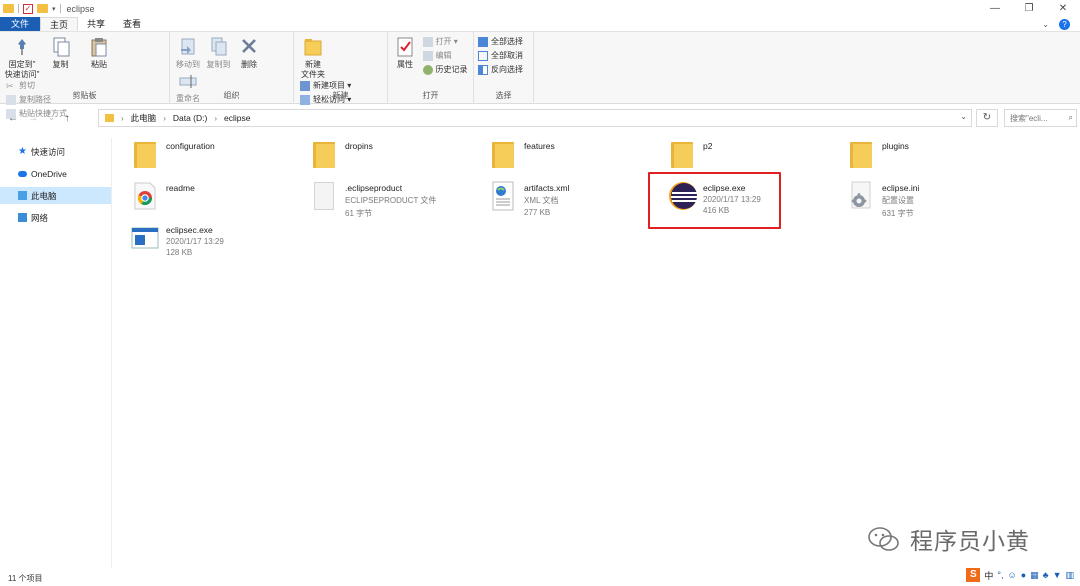 The width and height of the screenshot is (1080, 586). What do you see at coordinates (573, 203) in the screenshot?
I see `file-item-artifacts-xml: artifacts.xml XML 文档 277 KB` at bounding box center [573, 203].